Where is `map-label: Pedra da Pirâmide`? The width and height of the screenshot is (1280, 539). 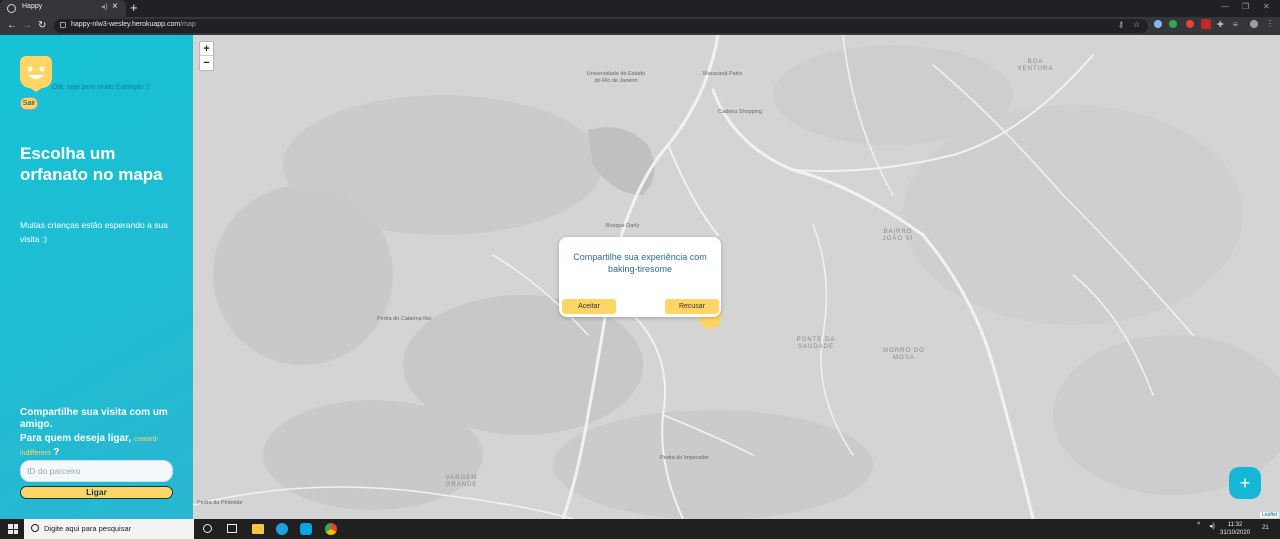
map-label: Pedra da Pirâmide is located at coordinates (220, 503).